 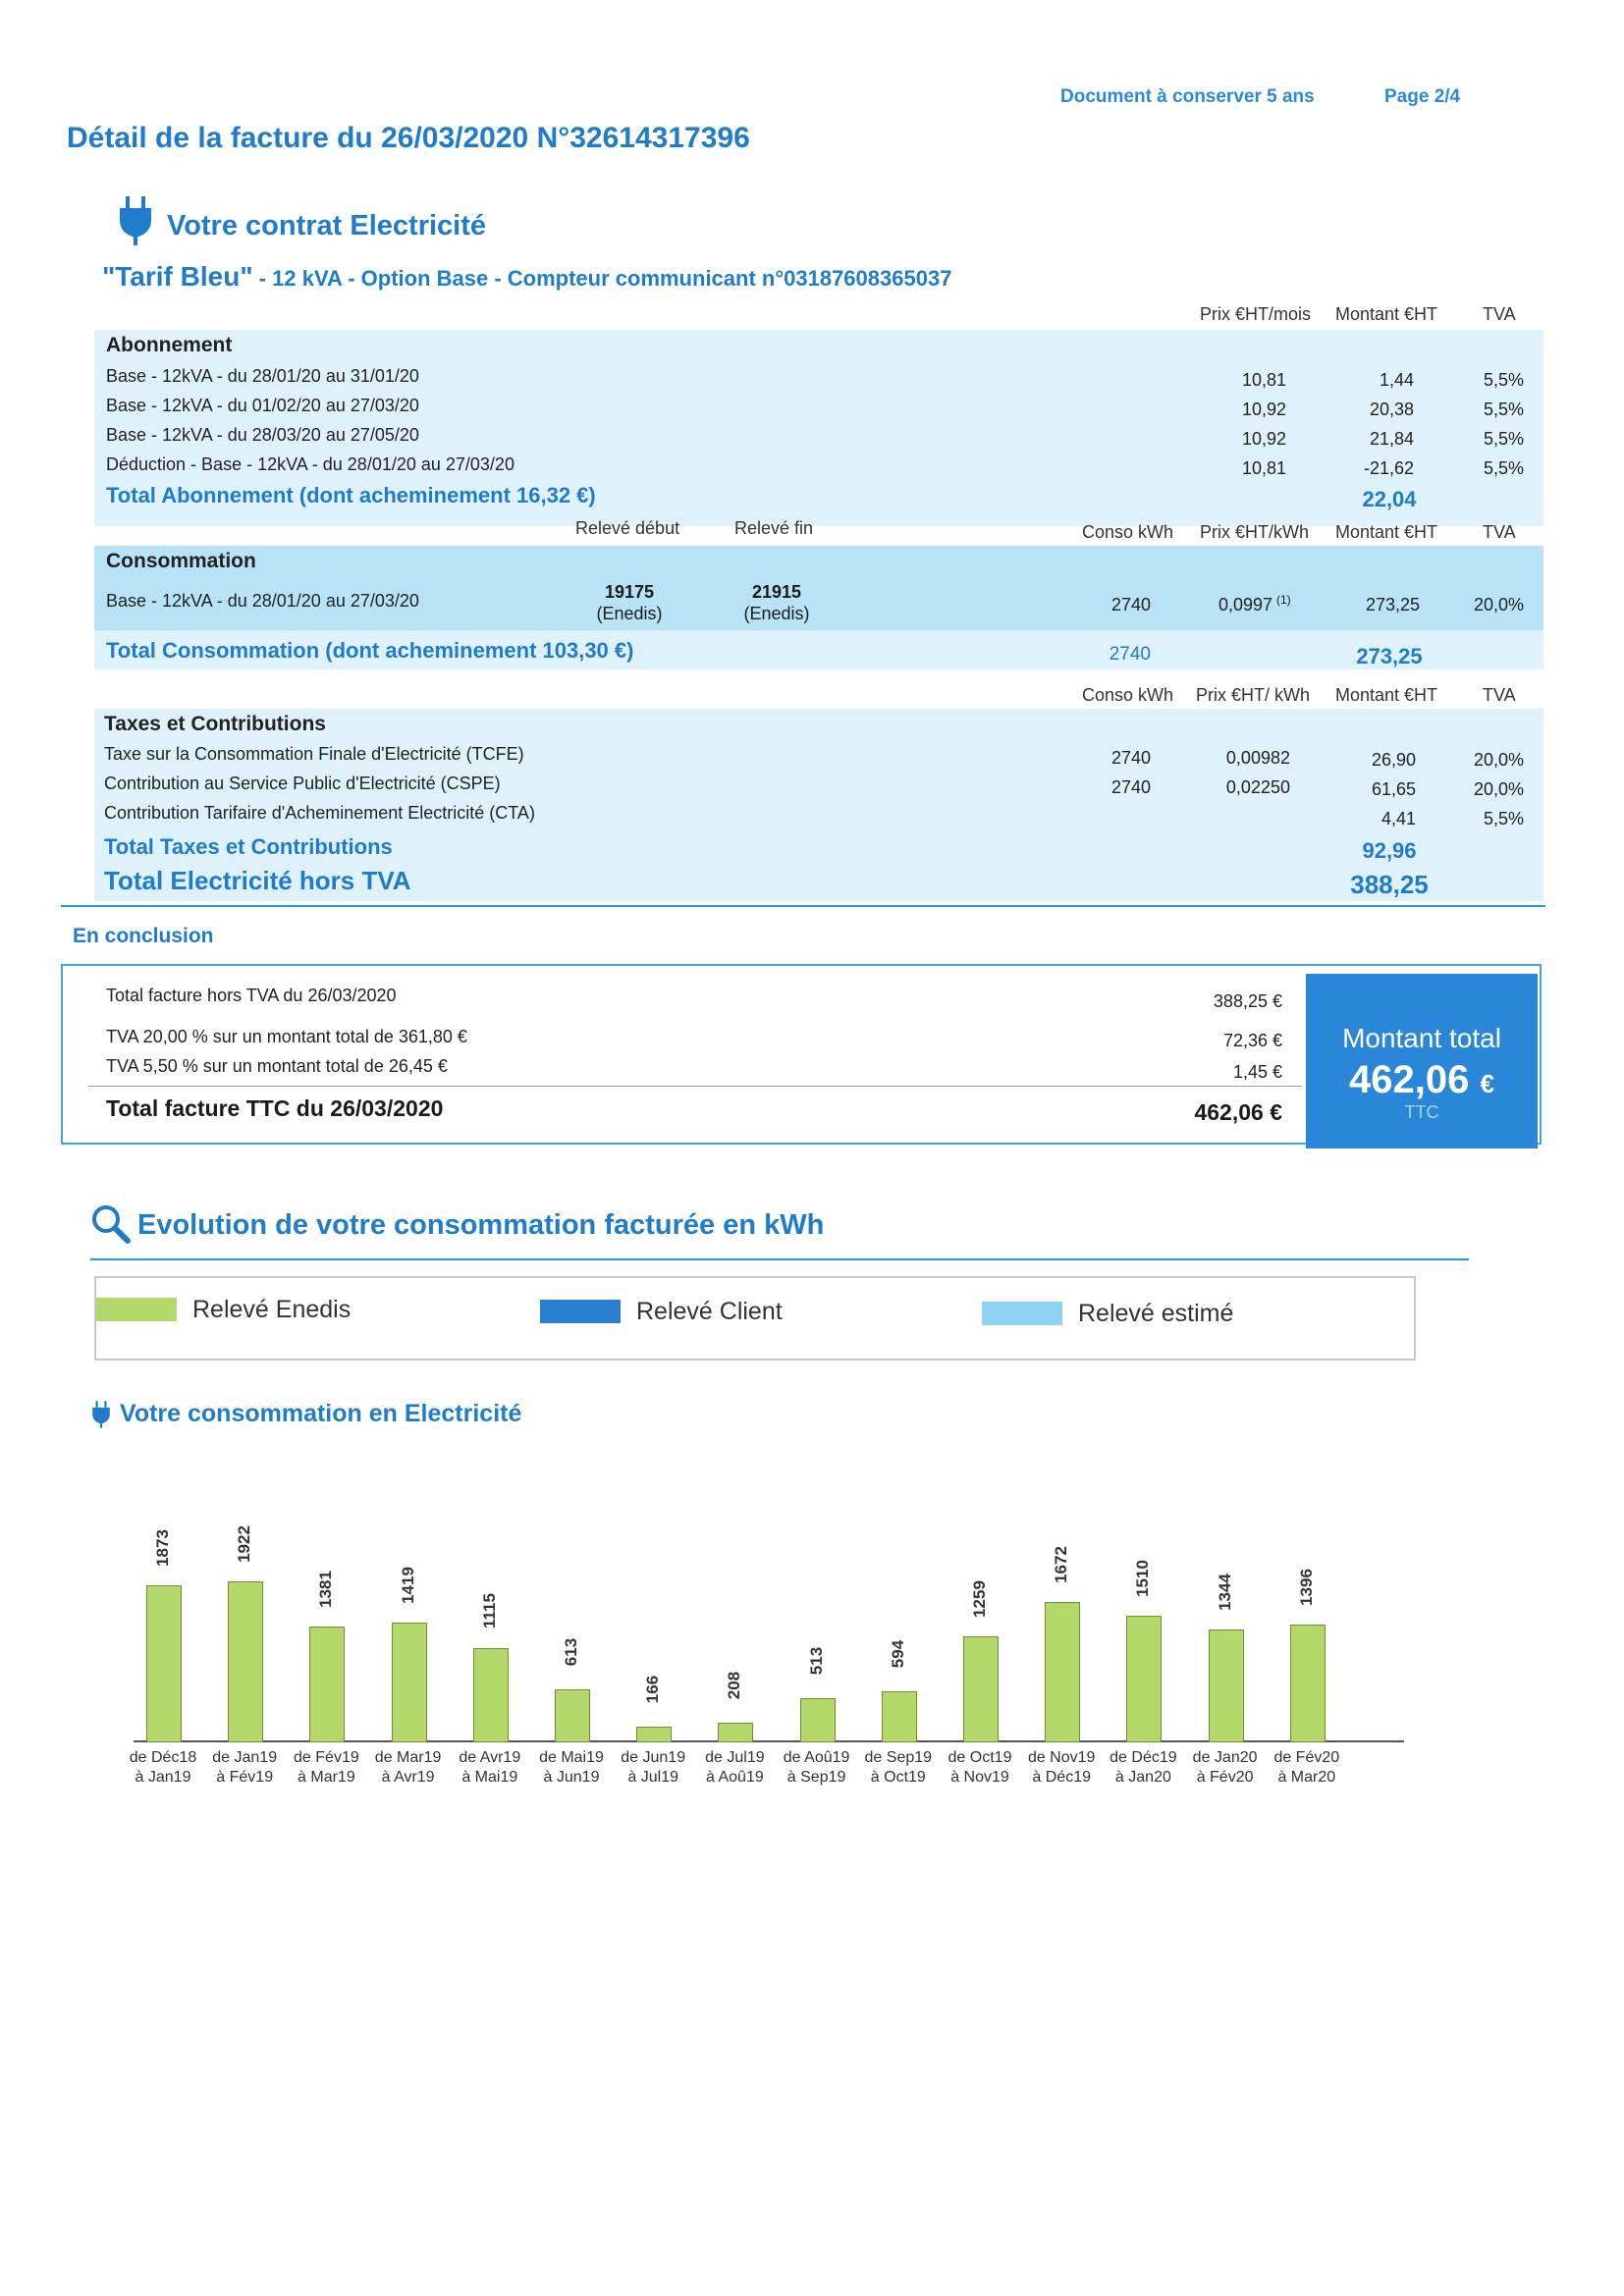 I want to click on releve-debut-source: (Enedis), so click(x=629, y=613).